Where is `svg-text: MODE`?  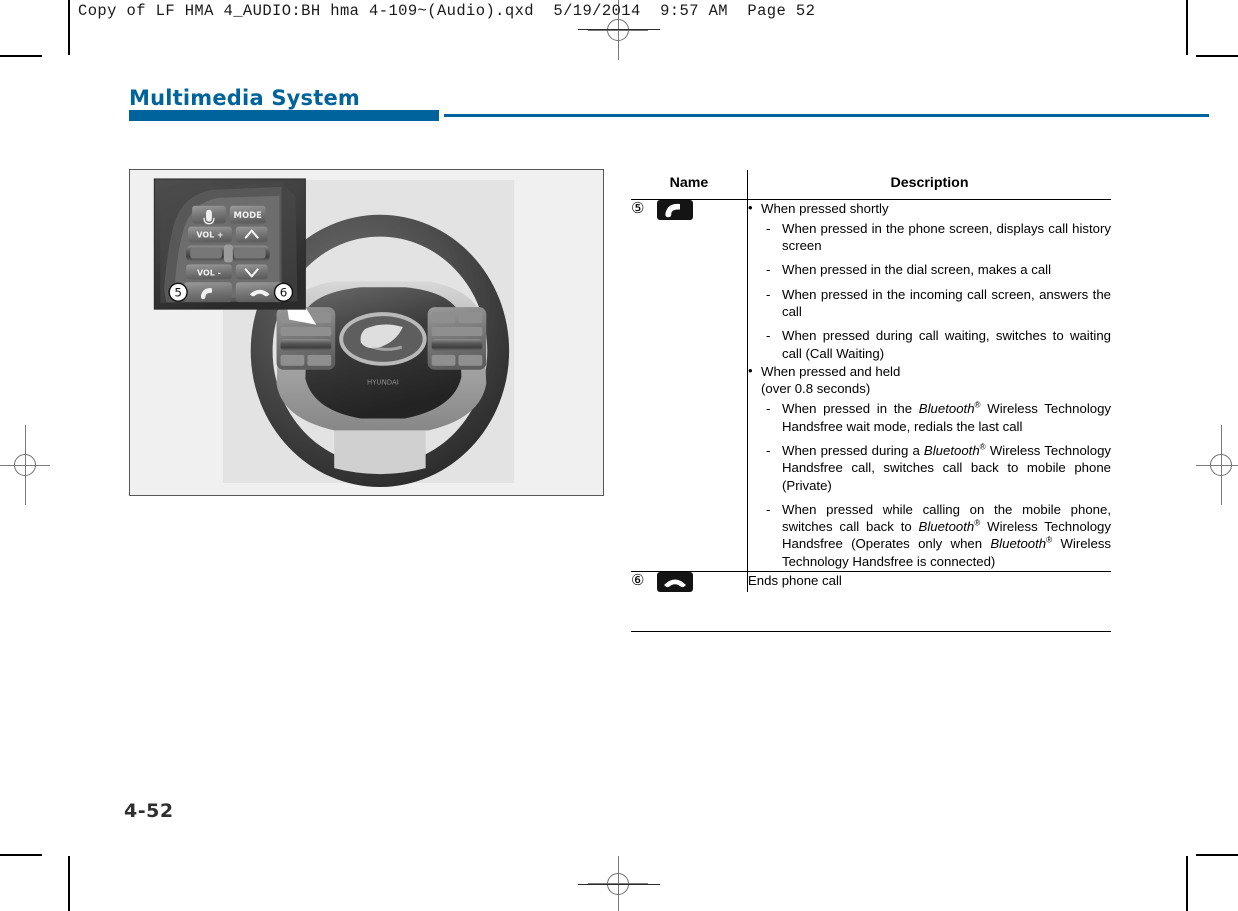
svg-text: MODE is located at coordinates (248, 215).